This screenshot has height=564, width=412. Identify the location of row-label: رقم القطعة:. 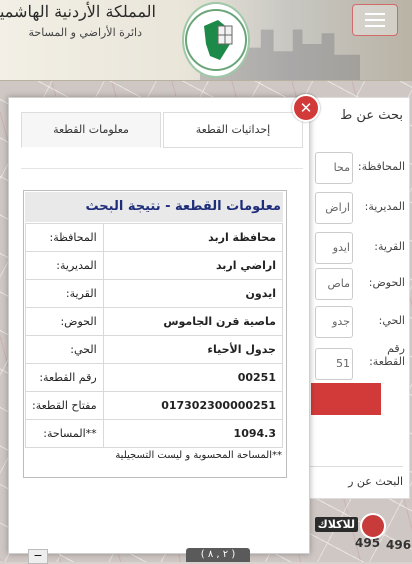
(64, 377).